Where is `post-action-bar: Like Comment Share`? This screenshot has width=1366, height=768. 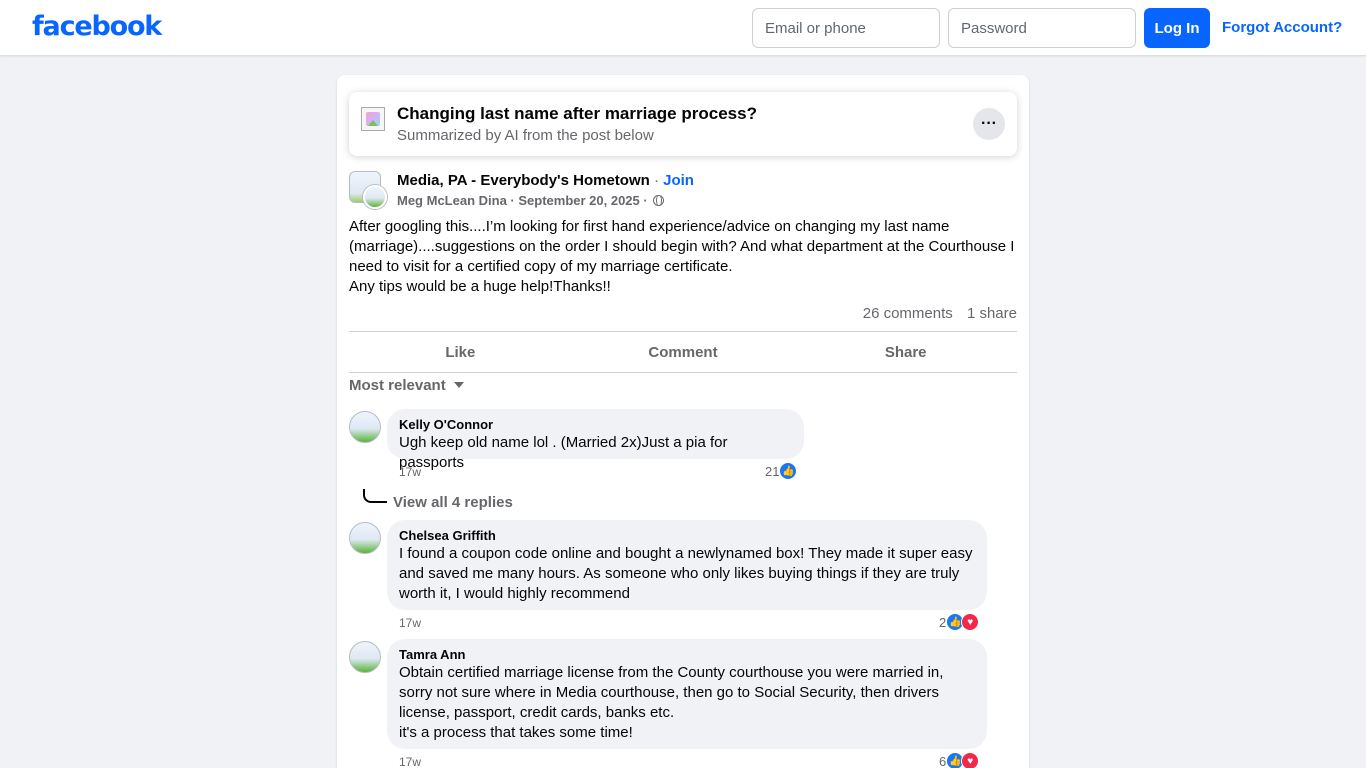
post-action-bar: Like Comment Share is located at coordinates (683, 352).